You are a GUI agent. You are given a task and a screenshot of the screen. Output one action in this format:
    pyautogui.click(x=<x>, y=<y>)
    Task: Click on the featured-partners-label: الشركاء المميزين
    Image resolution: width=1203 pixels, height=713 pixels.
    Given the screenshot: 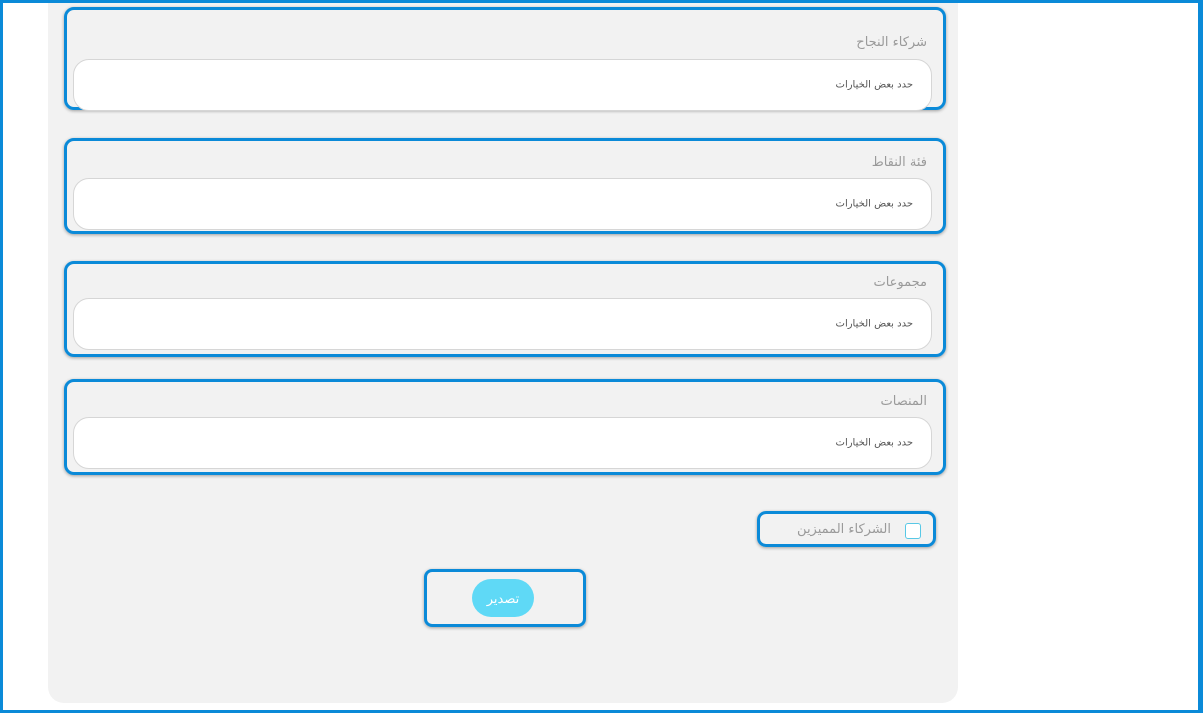 What is the action you would take?
    pyautogui.click(x=844, y=529)
    